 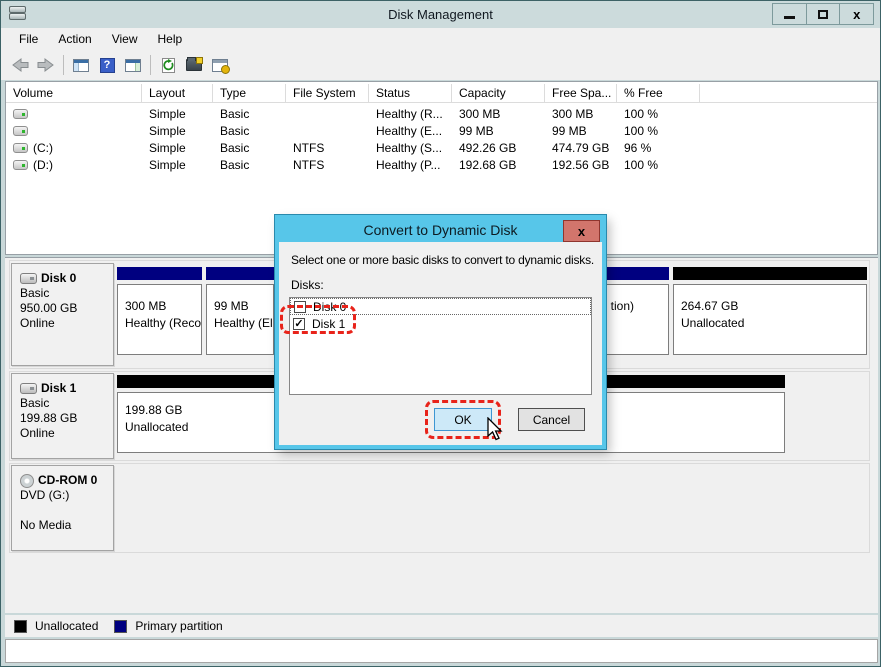 What do you see at coordinates (46, 65) in the screenshot?
I see `forward-button` at bounding box center [46, 65].